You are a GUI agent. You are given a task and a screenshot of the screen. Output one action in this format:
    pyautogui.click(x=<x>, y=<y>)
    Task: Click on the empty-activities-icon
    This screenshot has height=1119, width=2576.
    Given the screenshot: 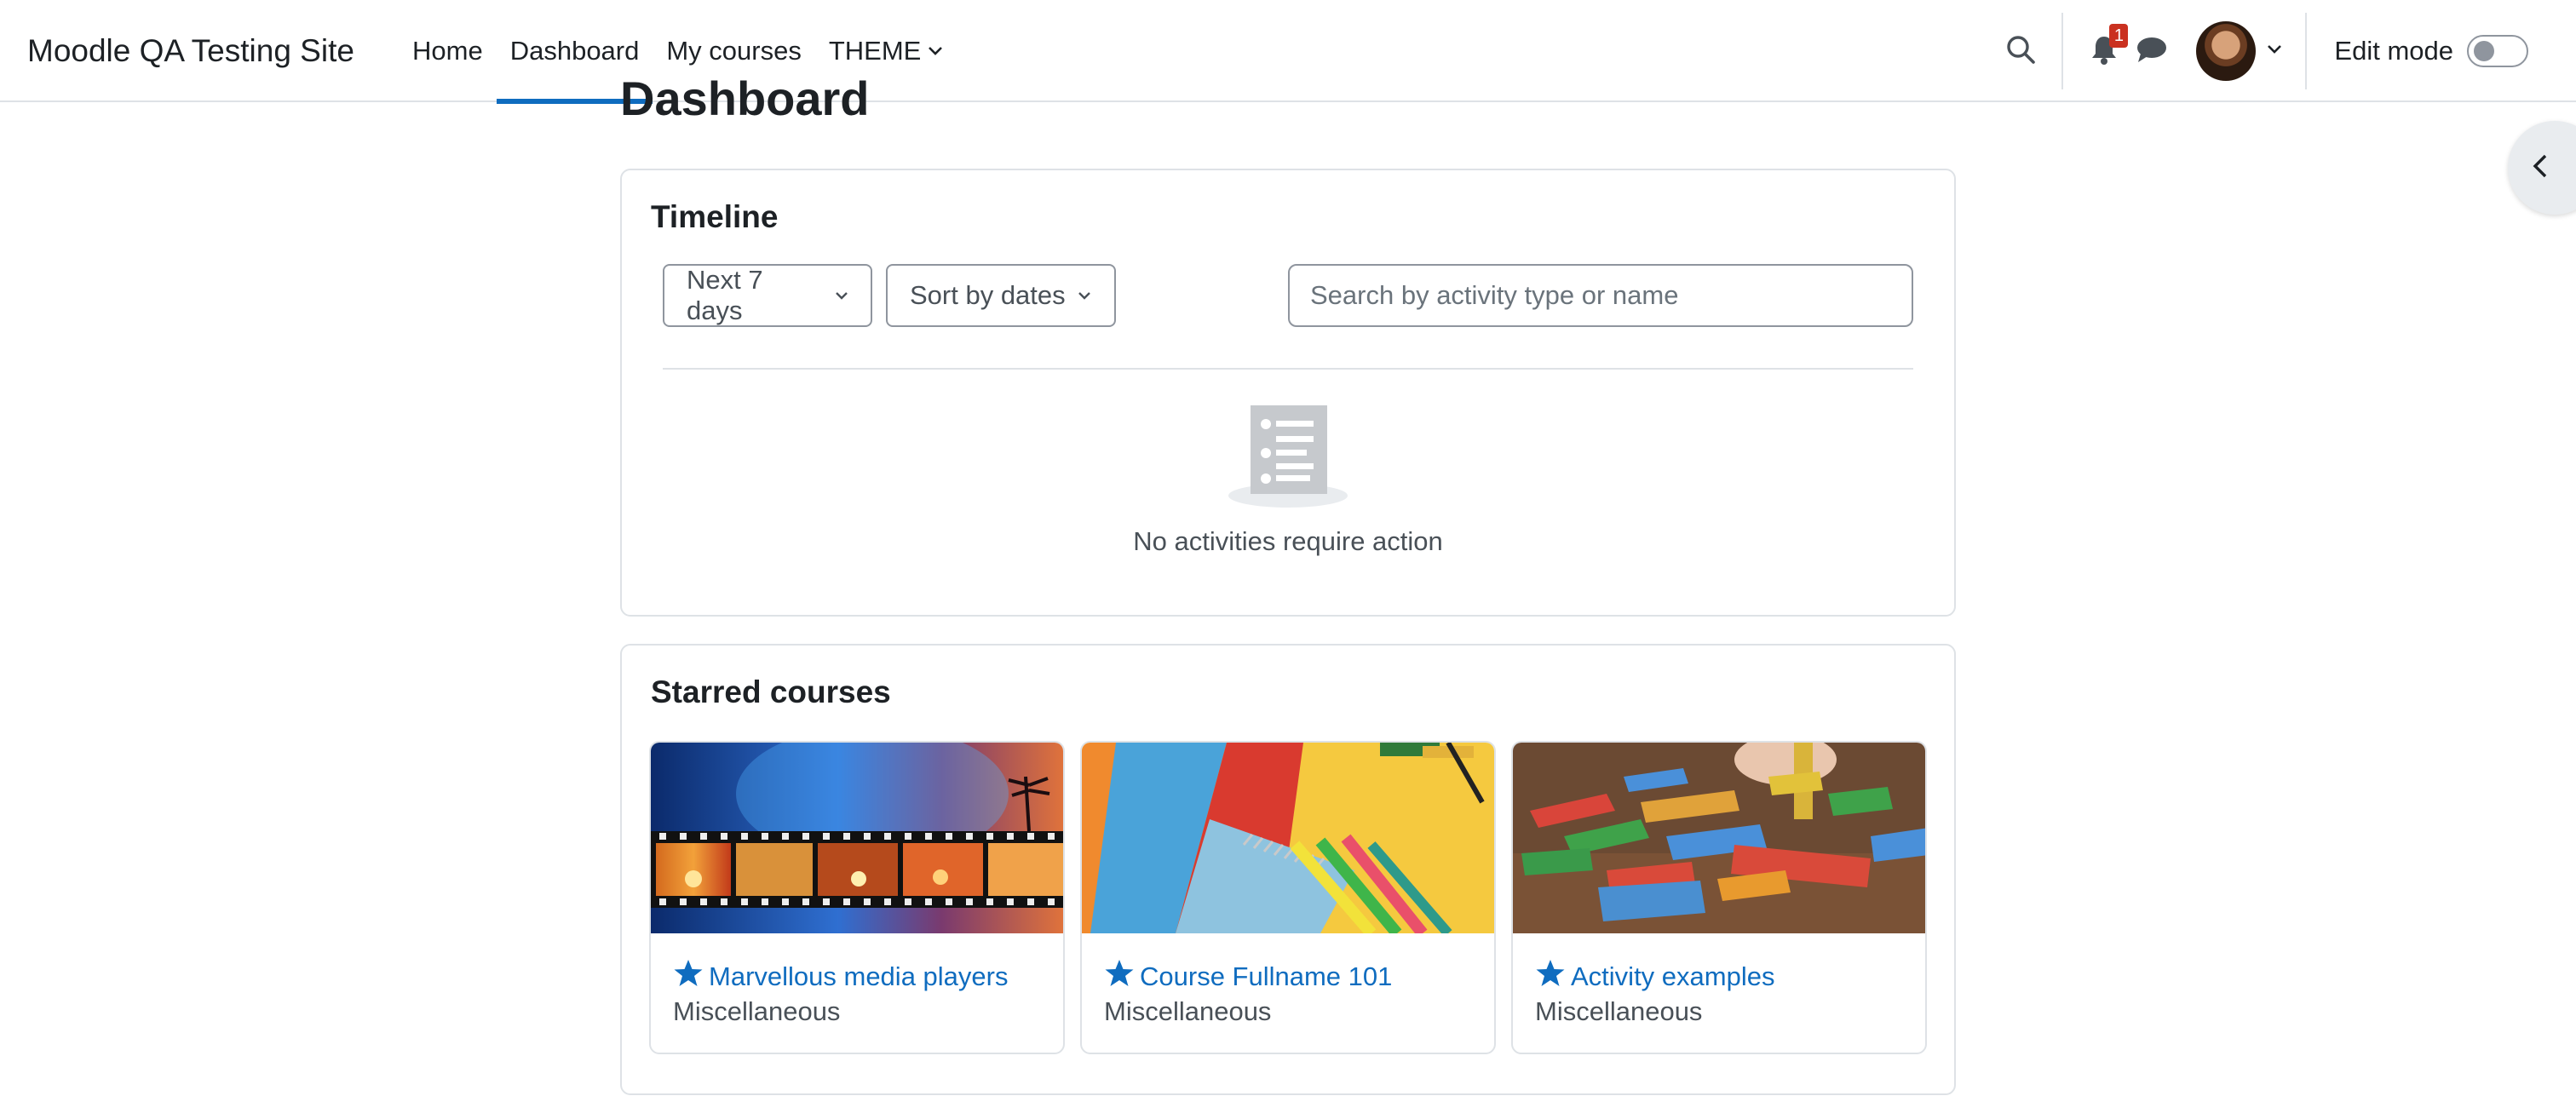 What is the action you would take?
    pyautogui.click(x=1288, y=458)
    